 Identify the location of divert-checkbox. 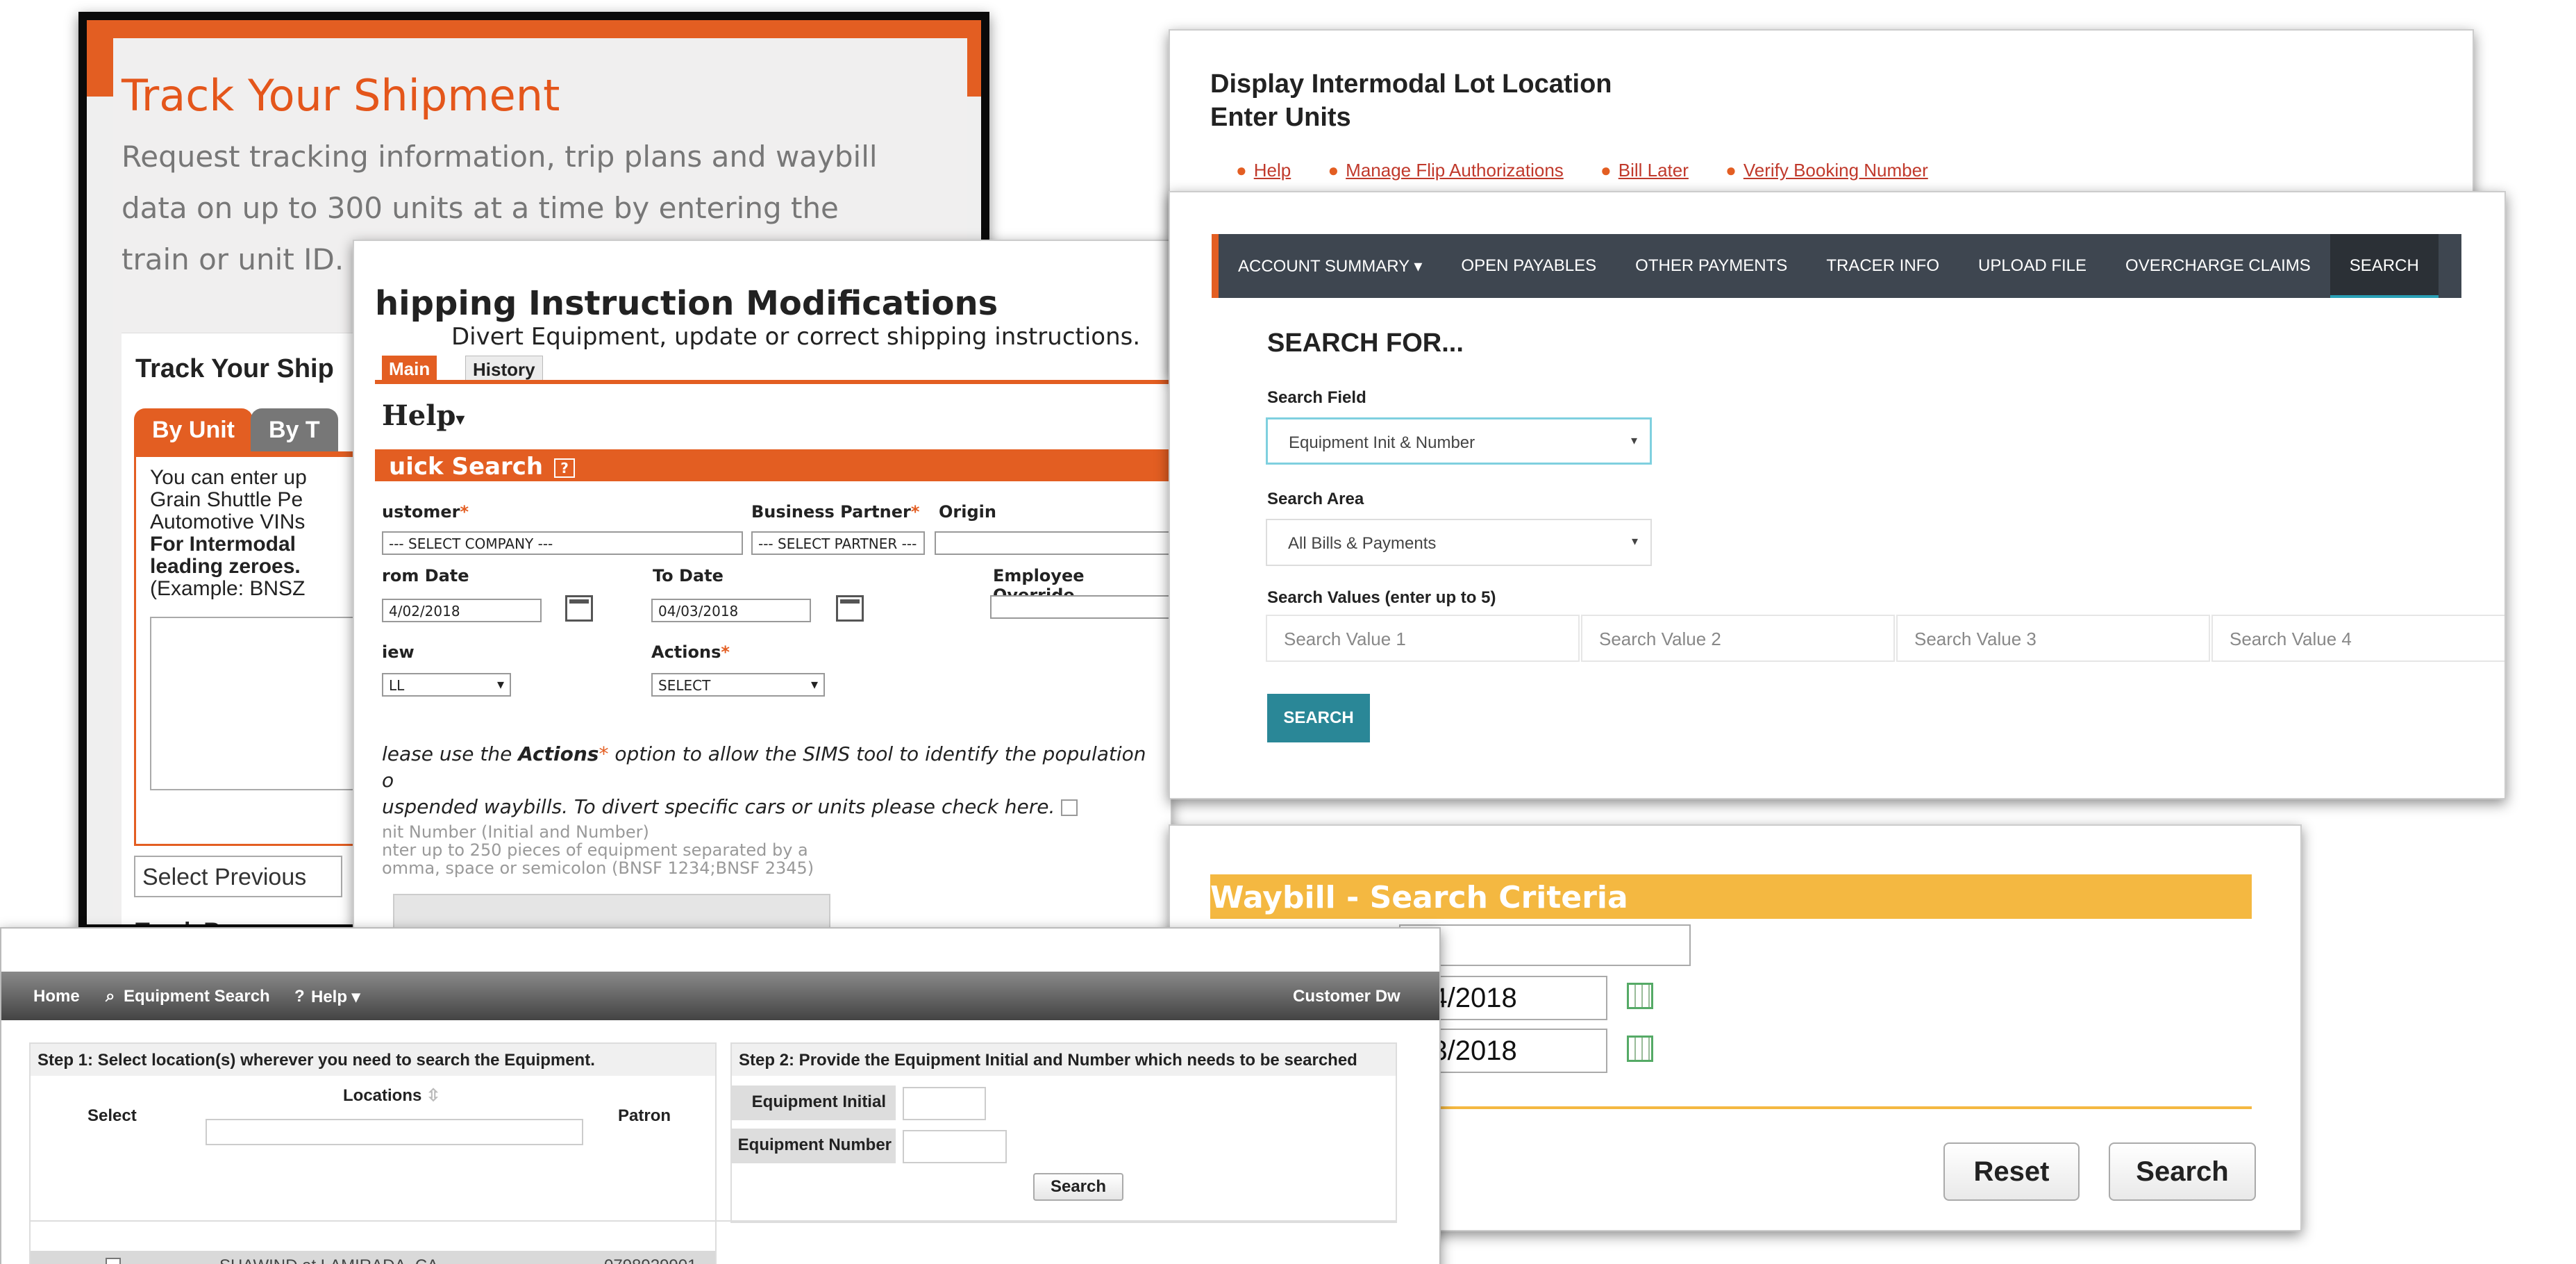
(1069, 807).